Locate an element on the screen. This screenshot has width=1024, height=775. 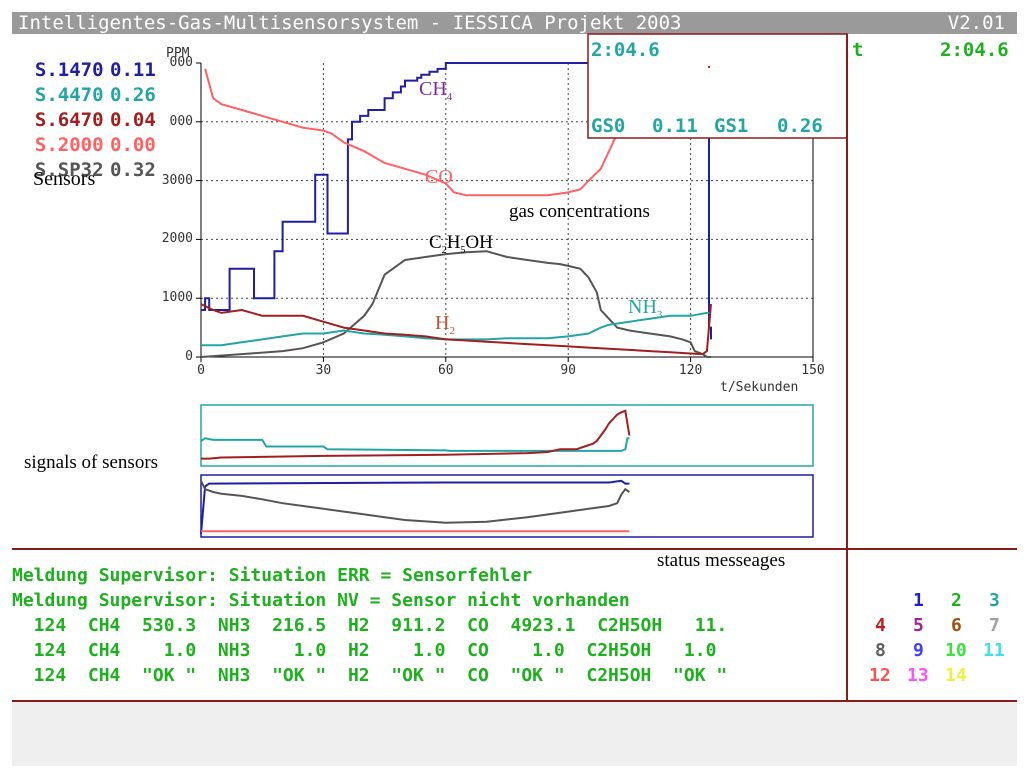
c2h5oh-label: C2H5OH is located at coordinates (461, 244).